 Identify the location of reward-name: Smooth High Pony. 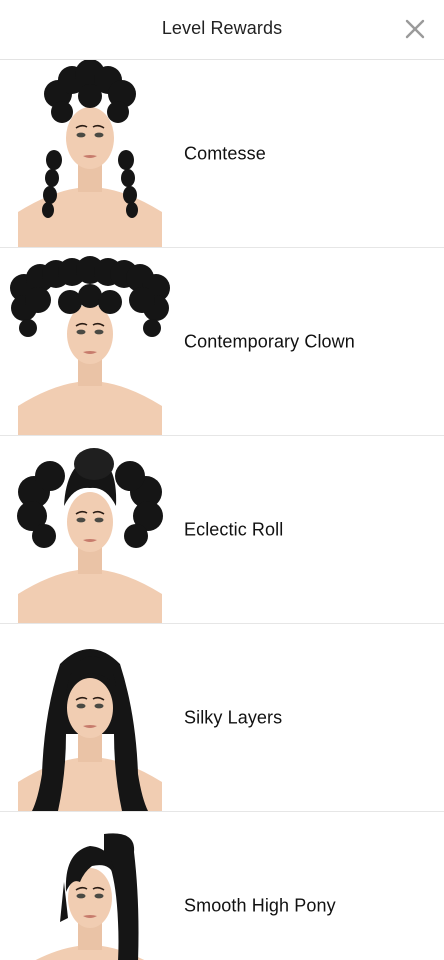
(260, 905).